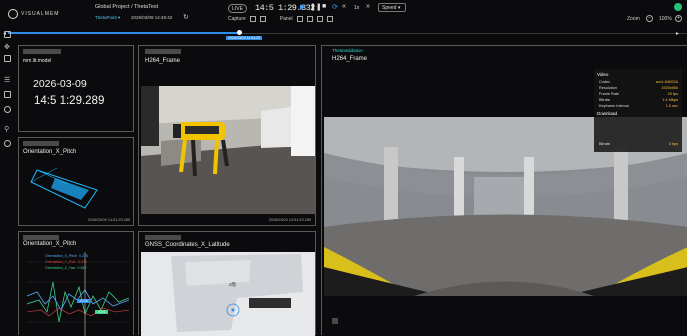 The width and height of the screenshot is (687, 336). Describe the element at coordinates (299, 19) in the screenshot. I see `panel-layout-icon` at that location.